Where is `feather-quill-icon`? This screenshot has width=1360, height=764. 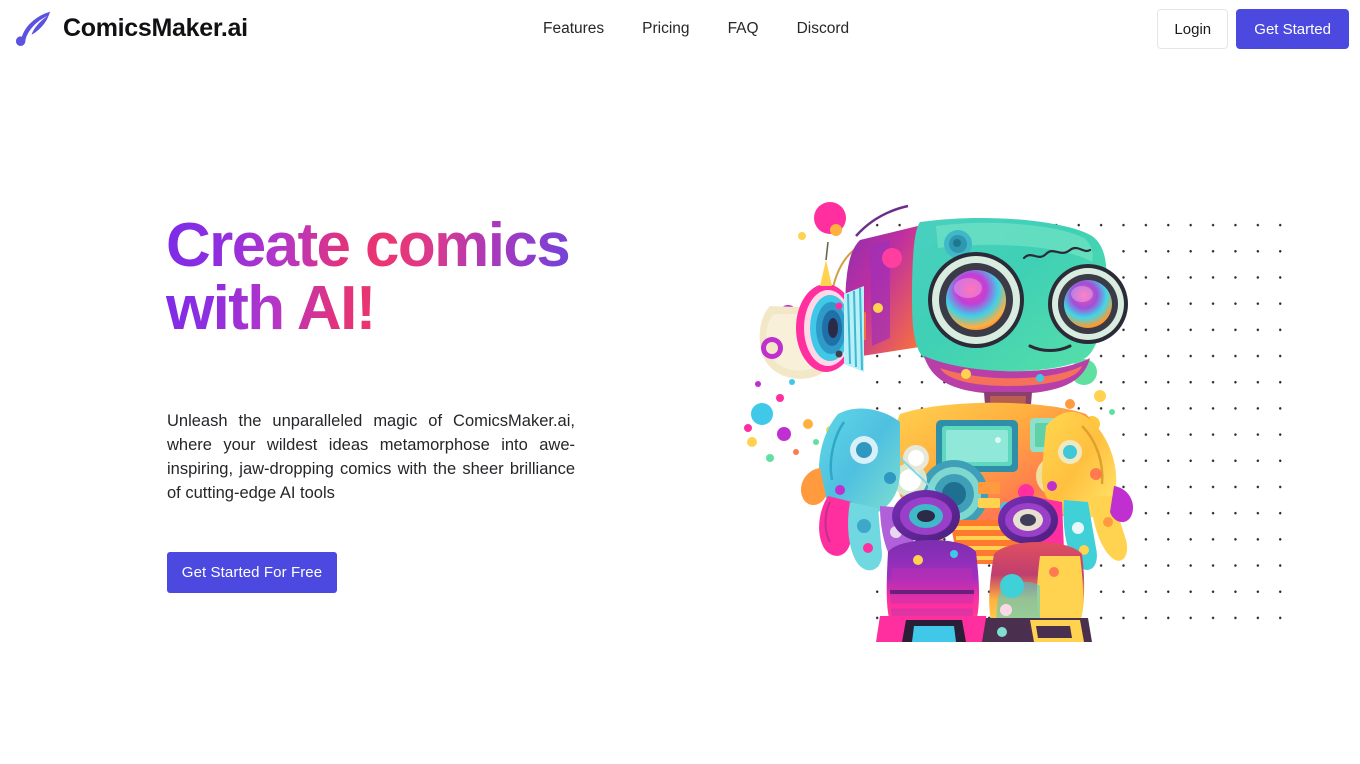
feather-quill-icon is located at coordinates (33, 28).